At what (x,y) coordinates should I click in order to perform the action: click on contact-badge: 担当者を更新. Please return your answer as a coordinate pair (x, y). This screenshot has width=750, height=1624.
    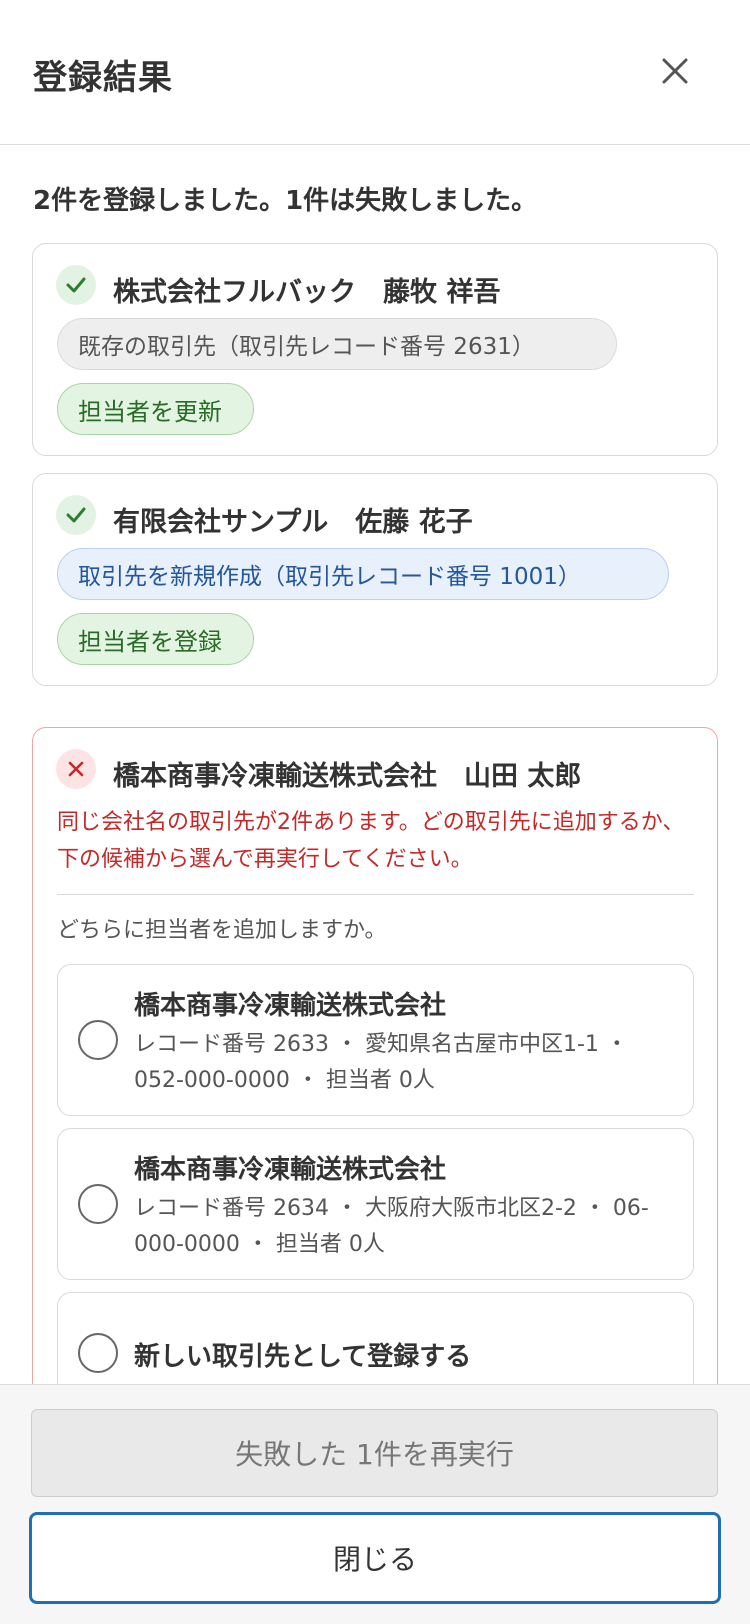
    Looking at the image, I should click on (155, 409).